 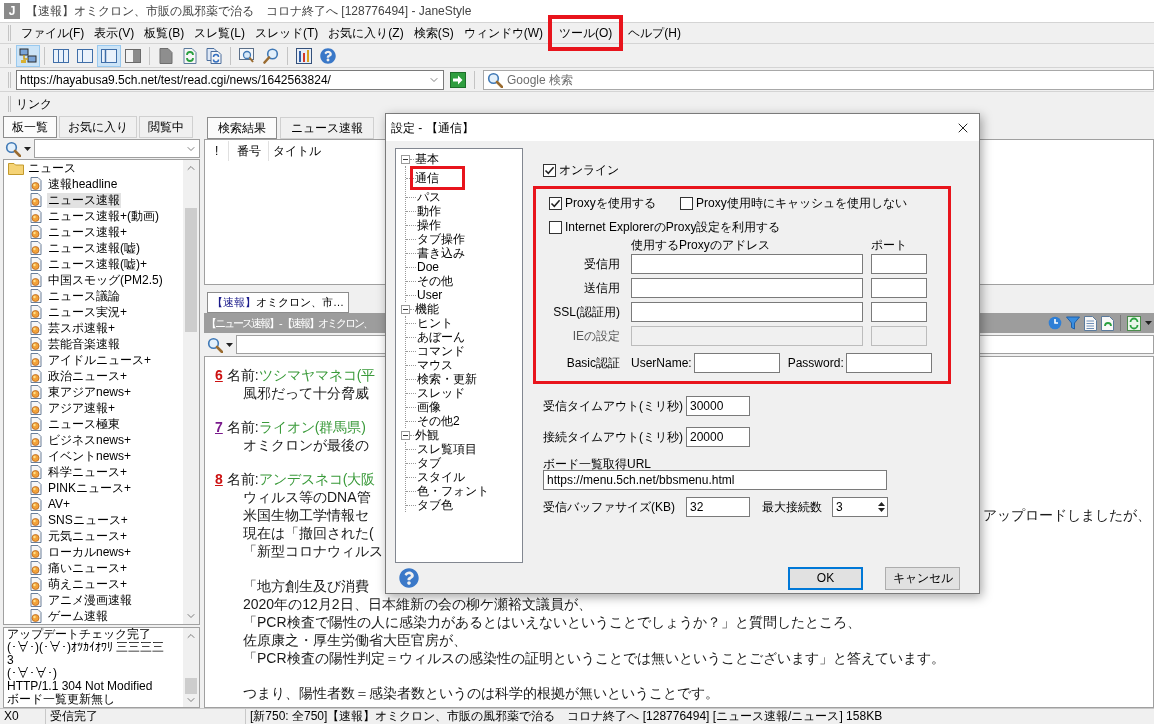 I want to click on board-item: ニュース速報+(動画), so click(x=103, y=216).